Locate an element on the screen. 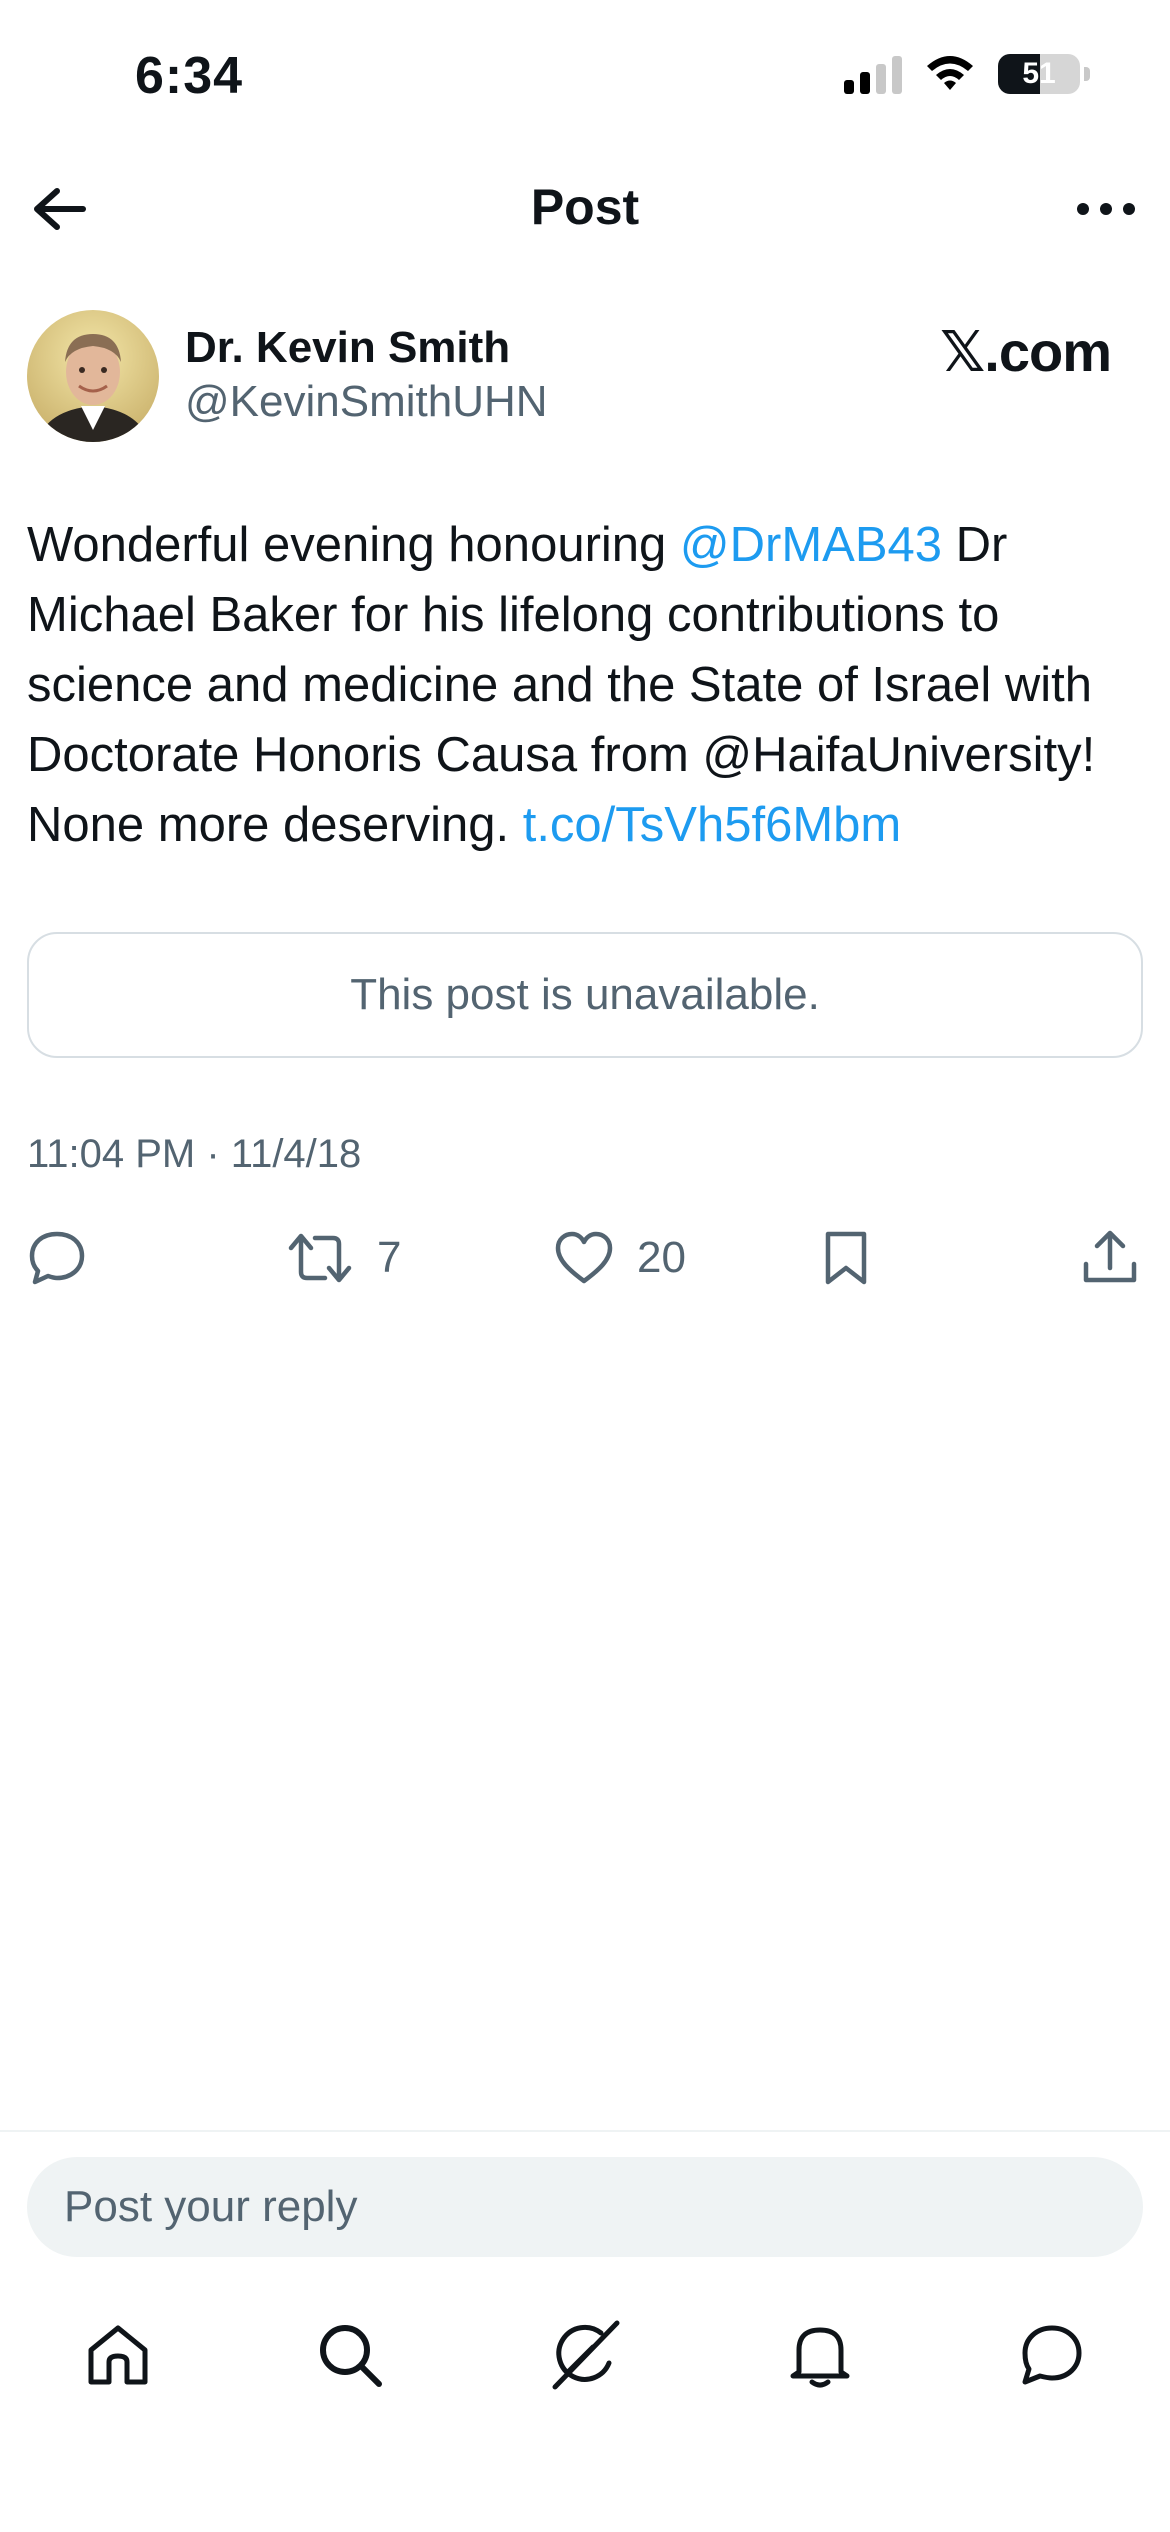 The height and width of the screenshot is (2532, 1170). grok-icon is located at coordinates (586, 2355).